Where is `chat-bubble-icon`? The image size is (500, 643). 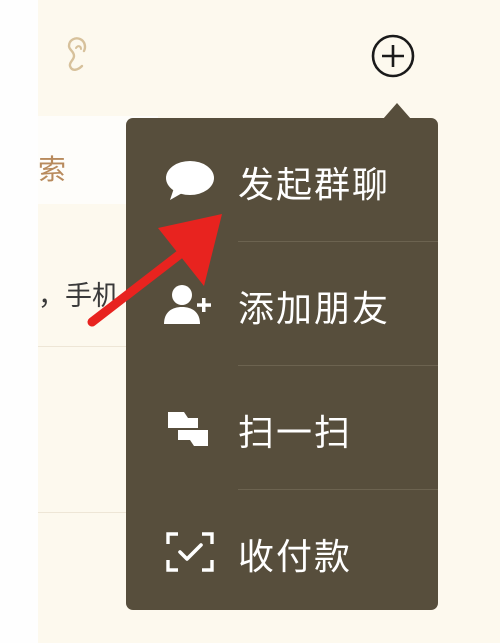 chat-bubble-icon is located at coordinates (190, 180).